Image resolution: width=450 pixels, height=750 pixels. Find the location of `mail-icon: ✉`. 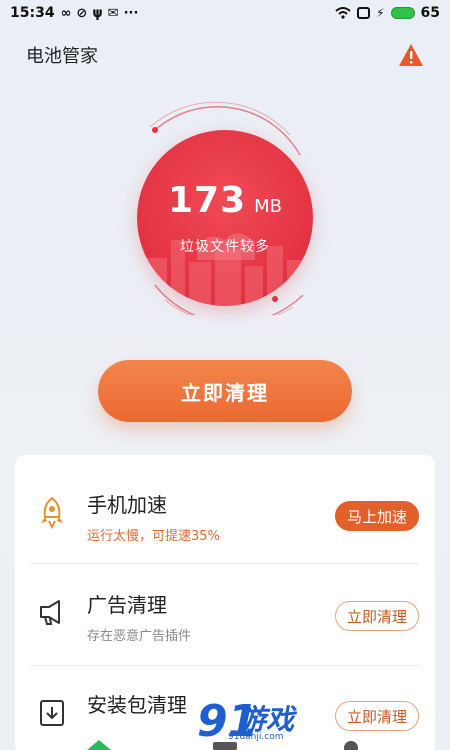

mail-icon: ✉ is located at coordinates (113, 13).